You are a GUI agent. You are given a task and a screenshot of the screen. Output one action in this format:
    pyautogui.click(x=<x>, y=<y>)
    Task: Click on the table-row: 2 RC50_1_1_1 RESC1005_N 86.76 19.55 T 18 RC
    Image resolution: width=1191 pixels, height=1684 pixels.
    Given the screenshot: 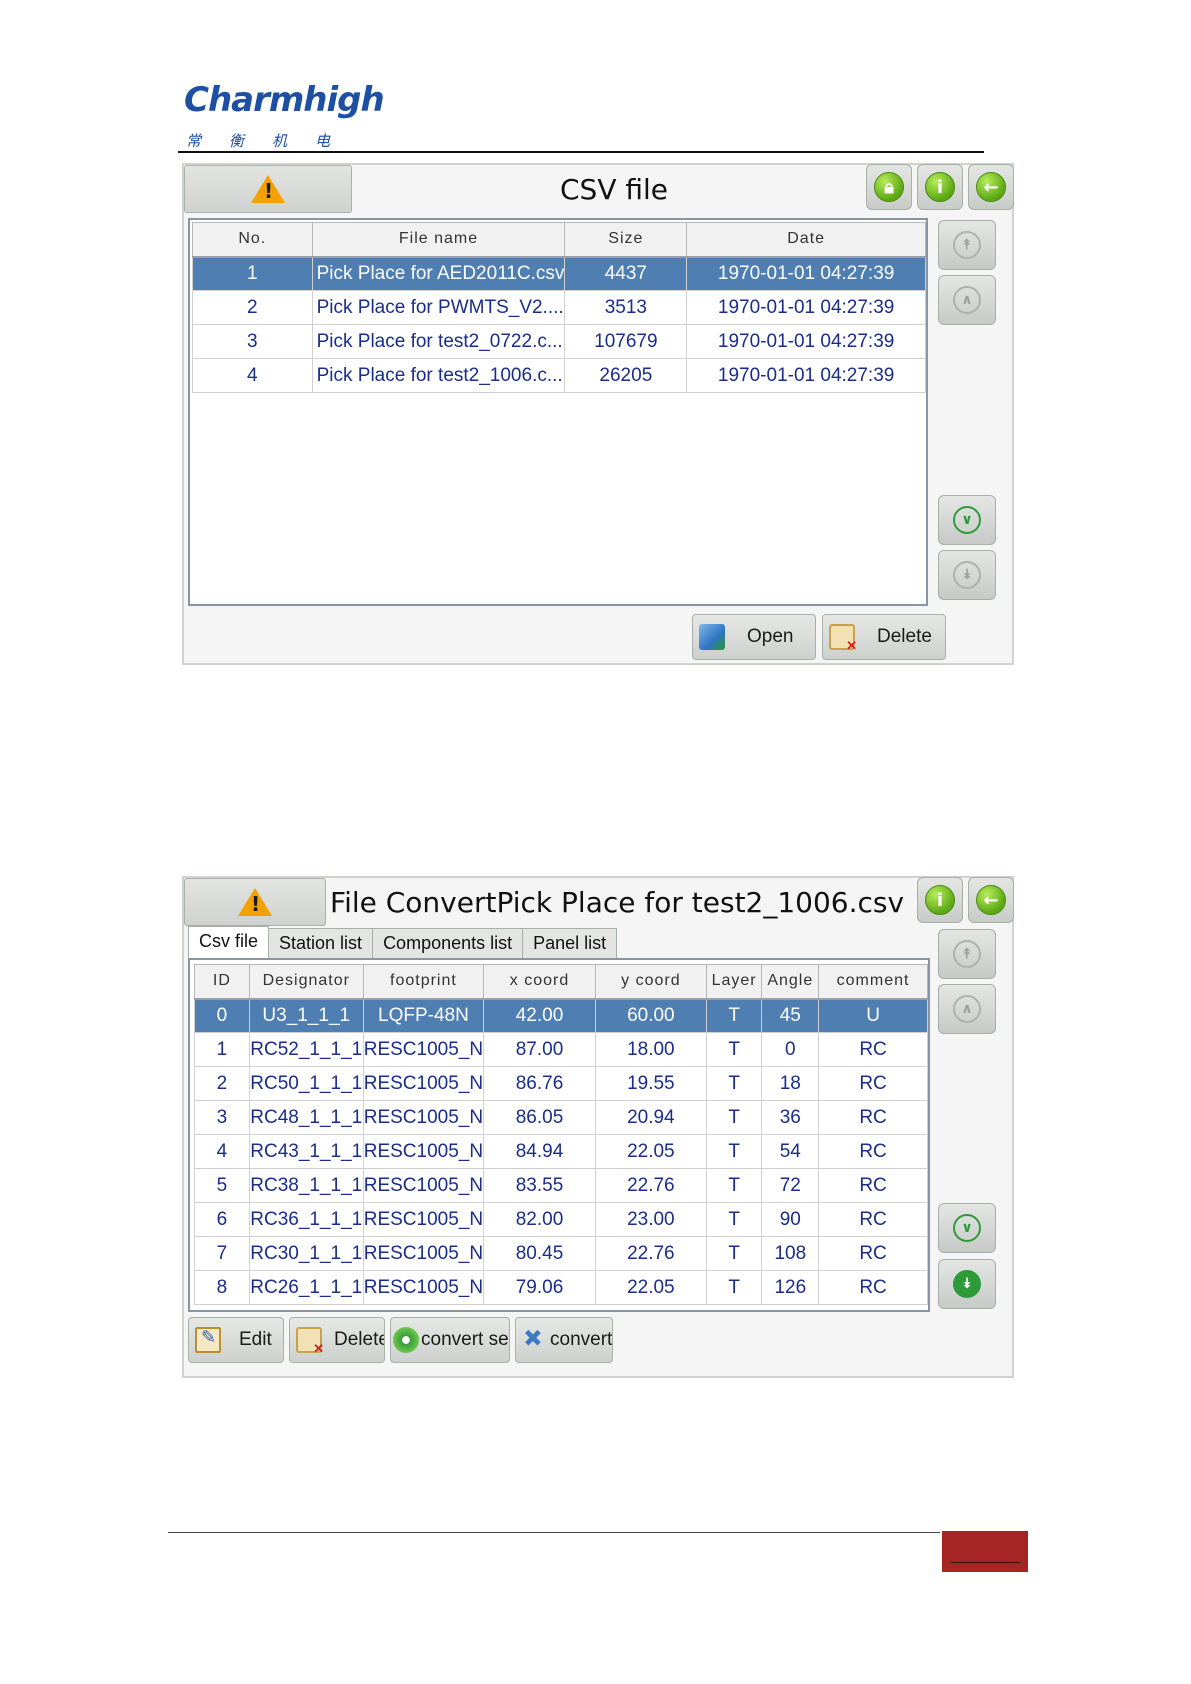 What is the action you would take?
    pyautogui.click(x=561, y=1083)
    